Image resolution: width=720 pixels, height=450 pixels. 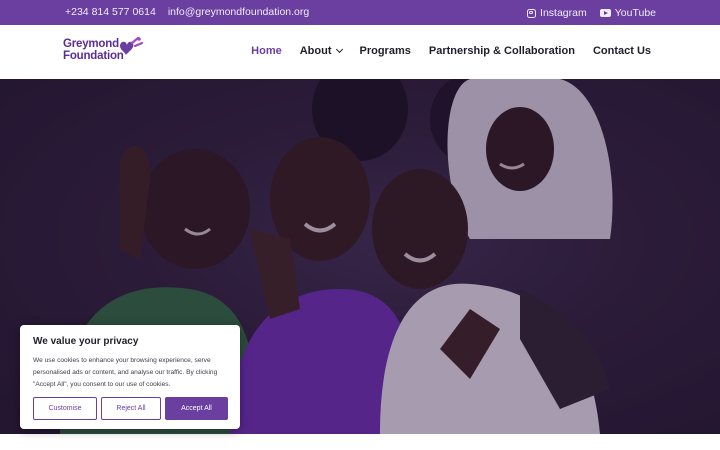 I want to click on chevron-down-icon, so click(x=339, y=49).